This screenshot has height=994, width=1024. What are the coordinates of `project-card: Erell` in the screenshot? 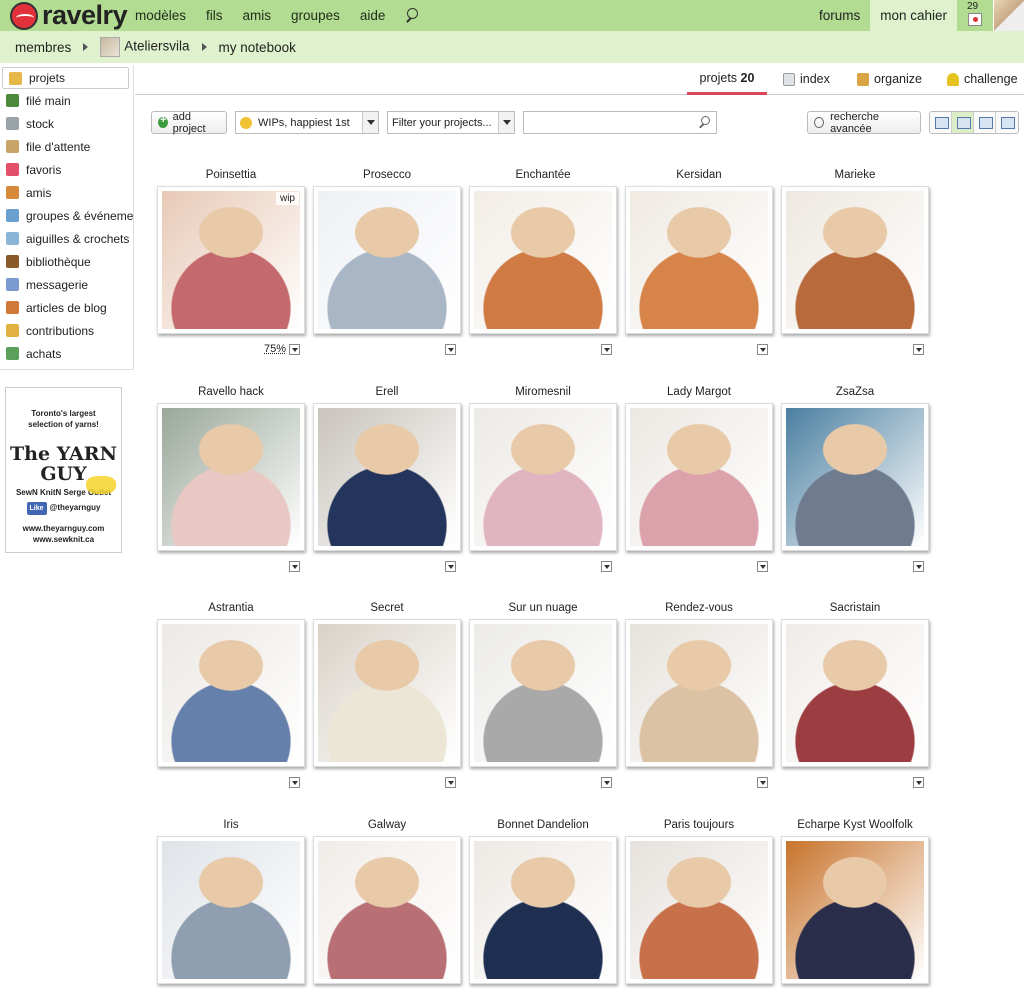 It's located at (387, 478).